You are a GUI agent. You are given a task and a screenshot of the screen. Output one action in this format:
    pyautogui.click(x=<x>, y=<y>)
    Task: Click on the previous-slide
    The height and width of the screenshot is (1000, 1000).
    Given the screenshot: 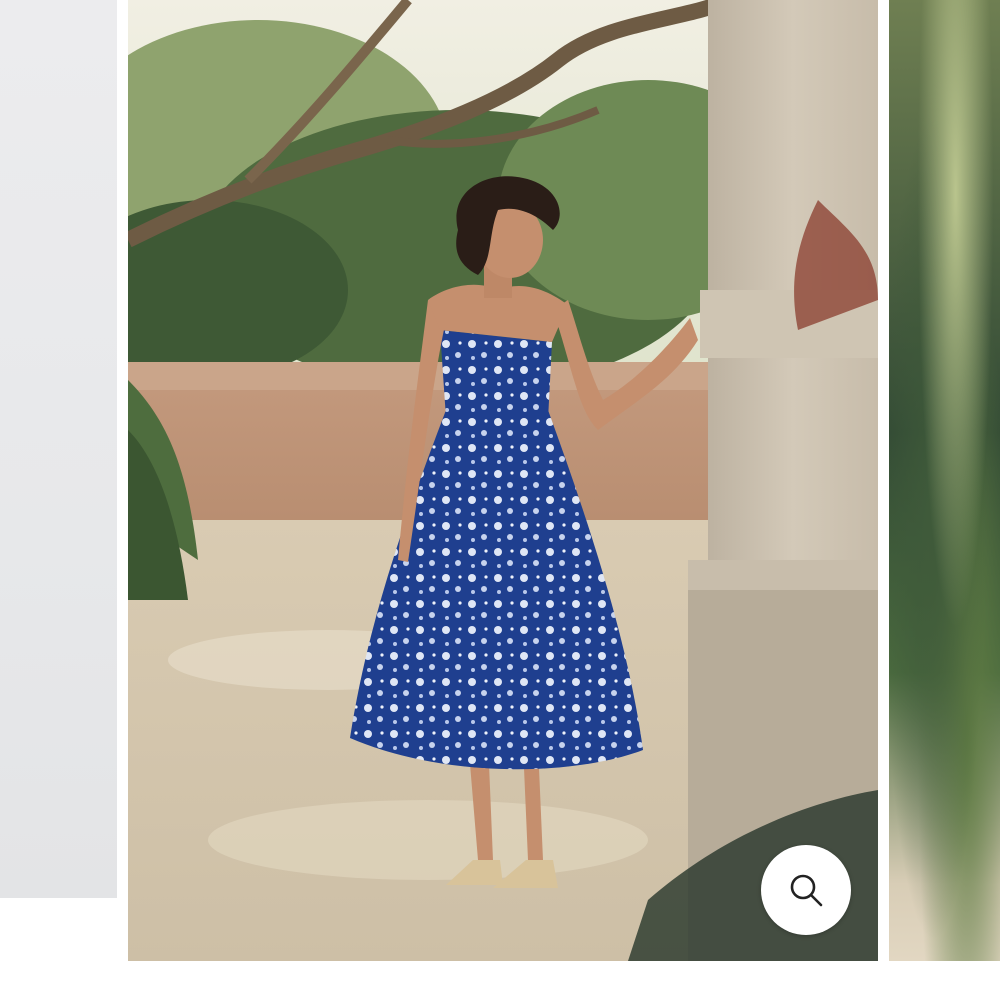 What is the action you would take?
    pyautogui.click(x=58, y=449)
    